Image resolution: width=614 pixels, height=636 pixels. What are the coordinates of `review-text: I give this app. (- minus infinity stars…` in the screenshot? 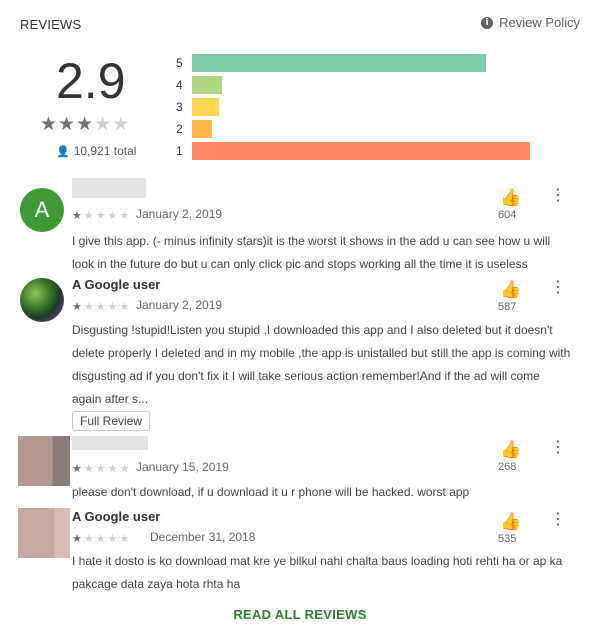 It's located at (311, 252).